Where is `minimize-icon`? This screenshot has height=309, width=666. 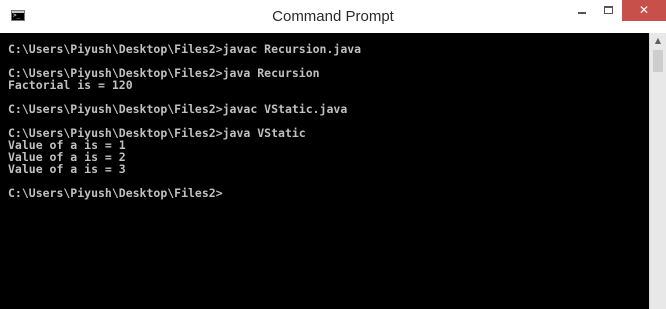
minimize-icon is located at coordinates (582, 13).